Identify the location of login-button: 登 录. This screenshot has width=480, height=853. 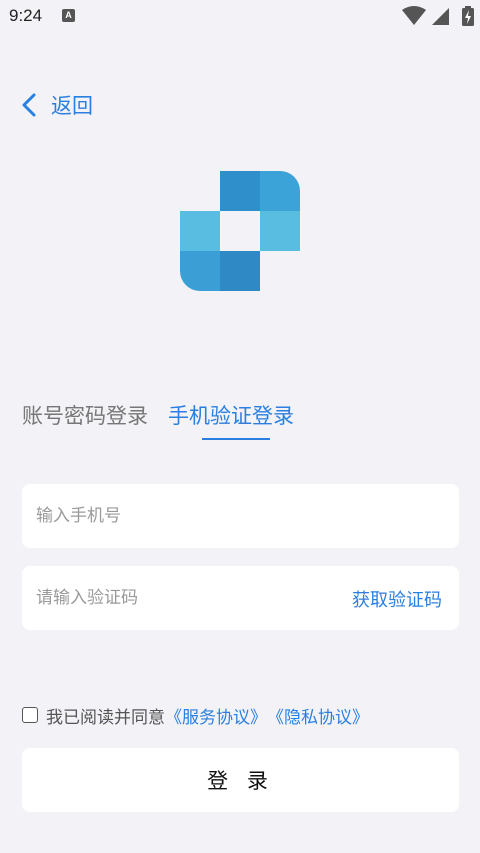
(240, 780).